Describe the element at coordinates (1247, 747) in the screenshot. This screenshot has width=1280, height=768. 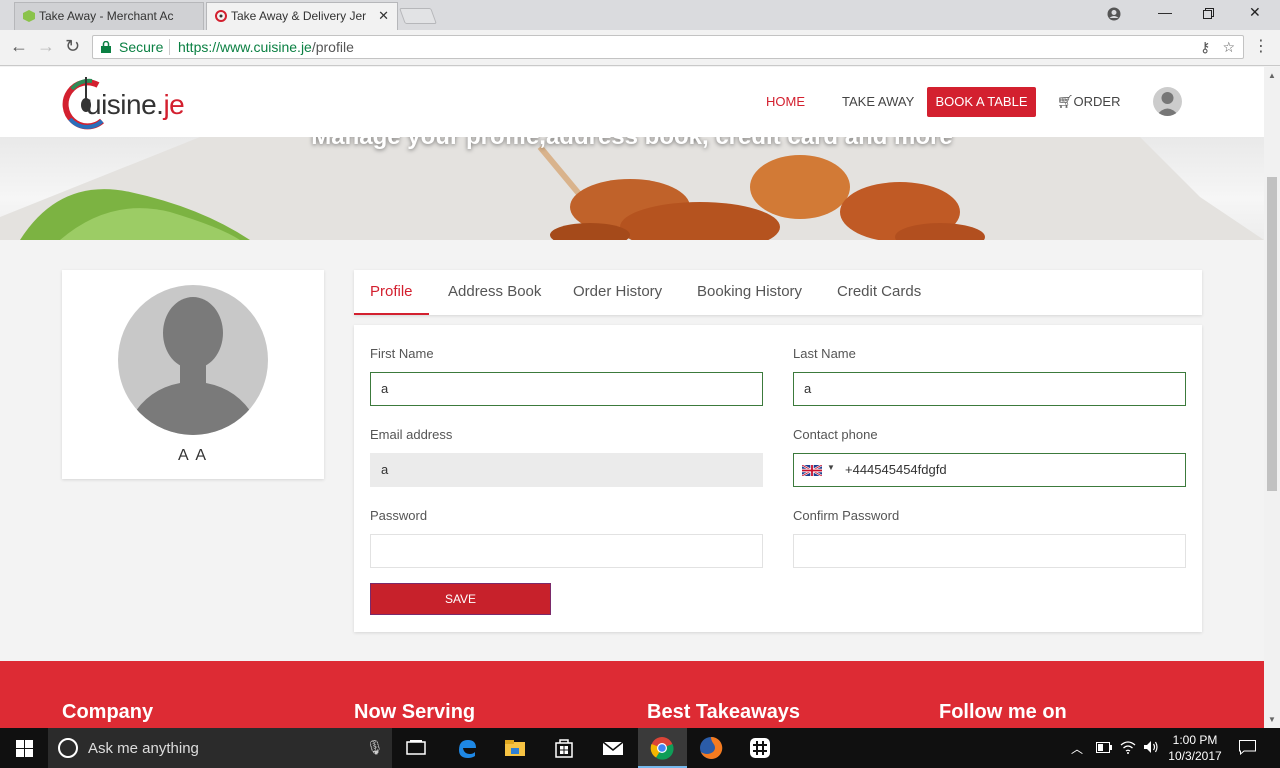
I see `action-center-icon` at that location.